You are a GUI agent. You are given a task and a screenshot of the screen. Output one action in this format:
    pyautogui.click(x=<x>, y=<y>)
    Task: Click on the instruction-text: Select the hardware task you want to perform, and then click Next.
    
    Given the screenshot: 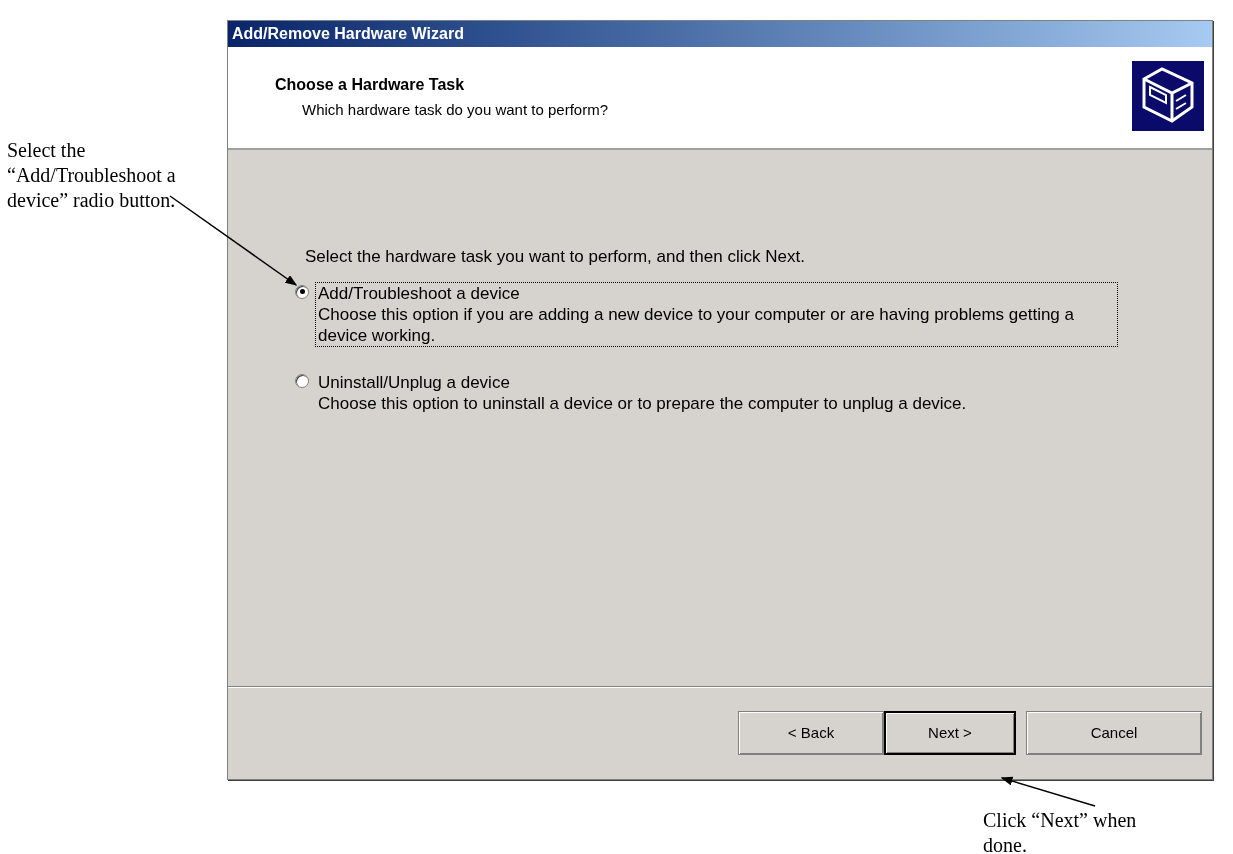 What is the action you would take?
    pyautogui.click(x=555, y=257)
    